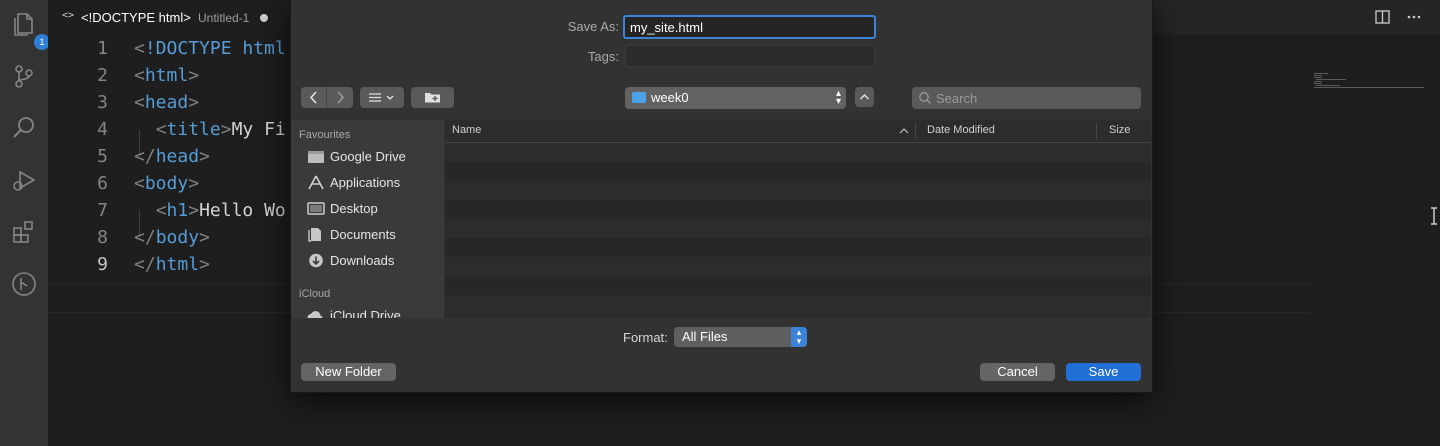 The height and width of the screenshot is (446, 1440). Describe the element at coordinates (24, 76) in the screenshot. I see `source-control-icon` at that location.